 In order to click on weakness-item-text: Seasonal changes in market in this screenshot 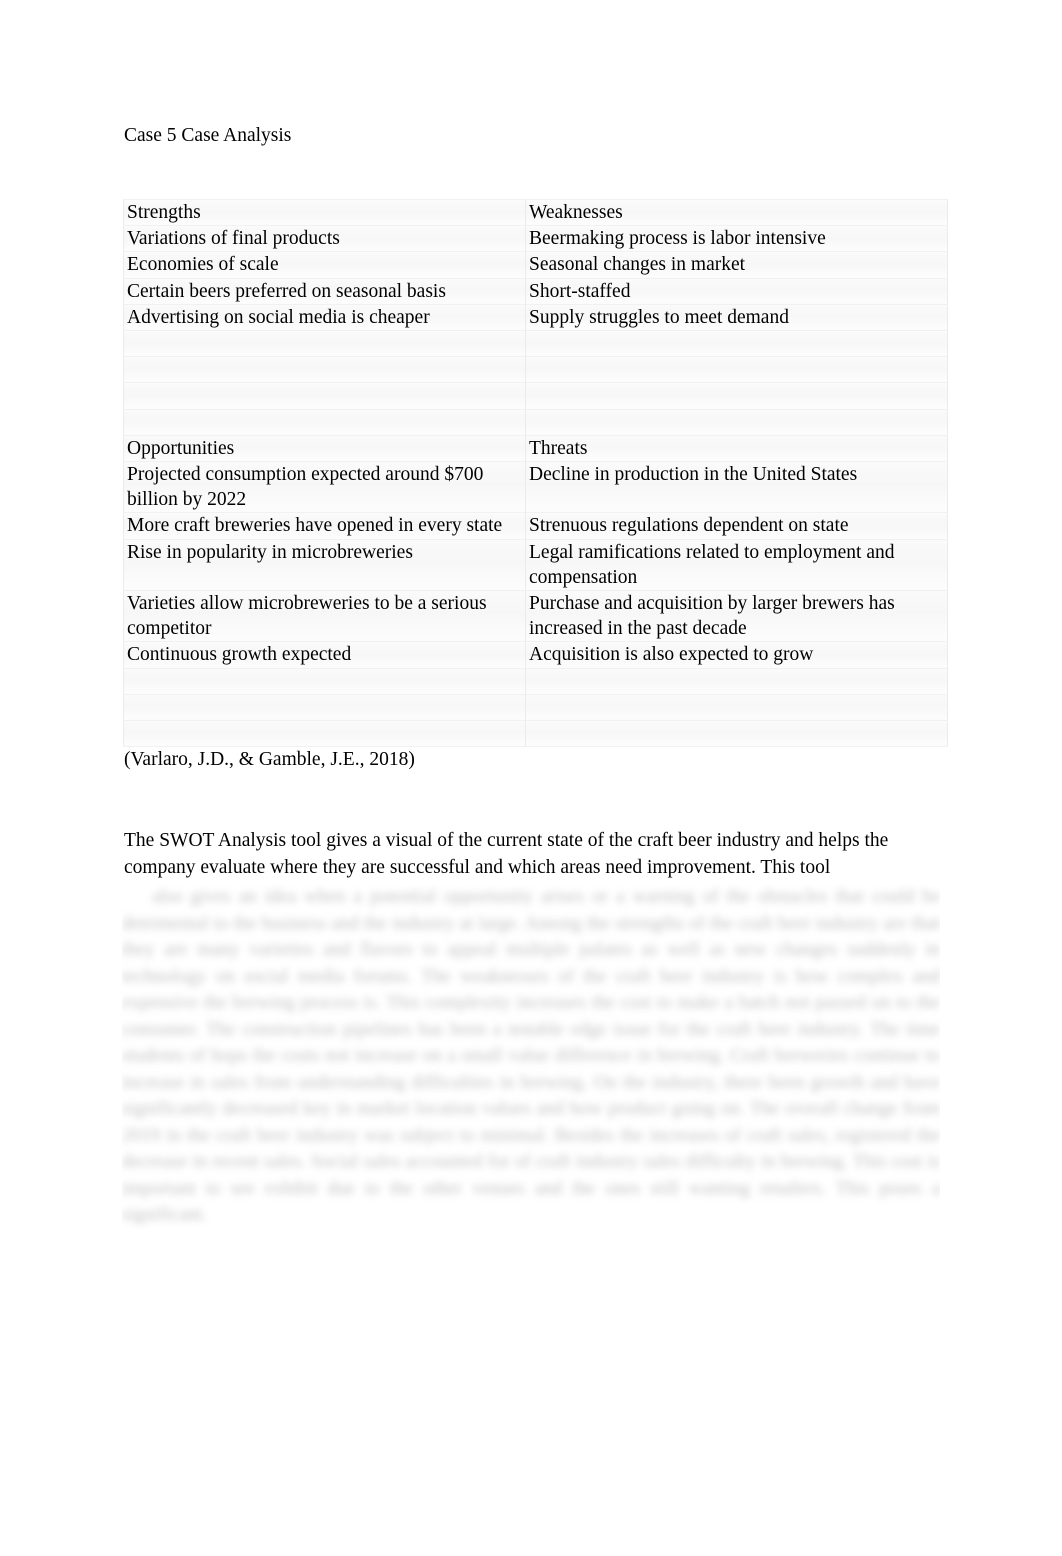, I will do `click(637, 265)`.